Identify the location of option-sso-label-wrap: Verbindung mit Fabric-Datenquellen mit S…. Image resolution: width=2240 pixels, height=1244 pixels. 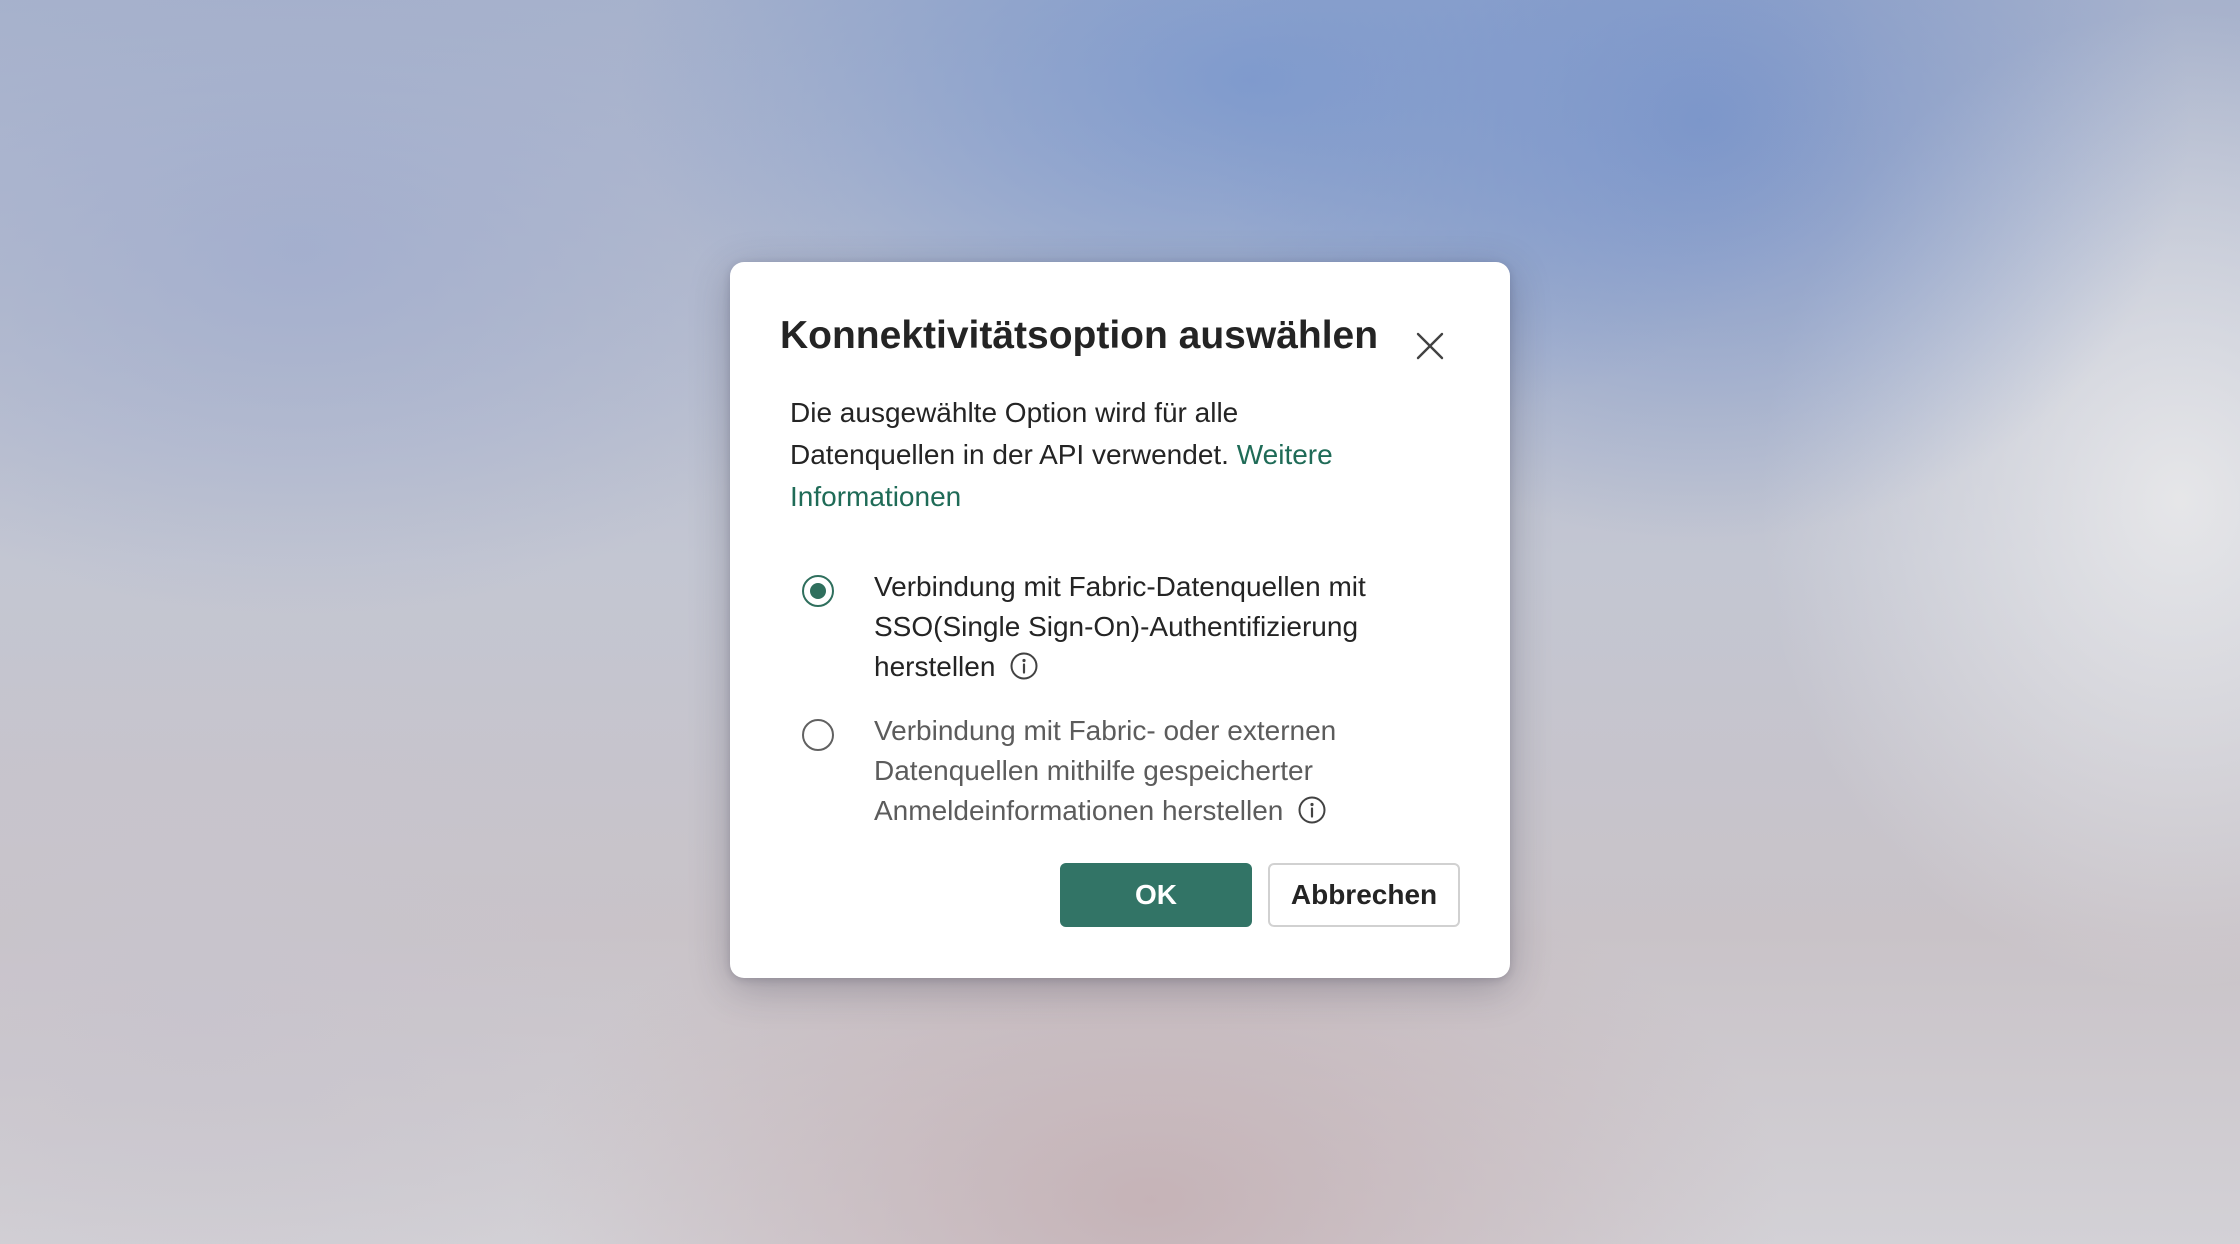
(1154, 627).